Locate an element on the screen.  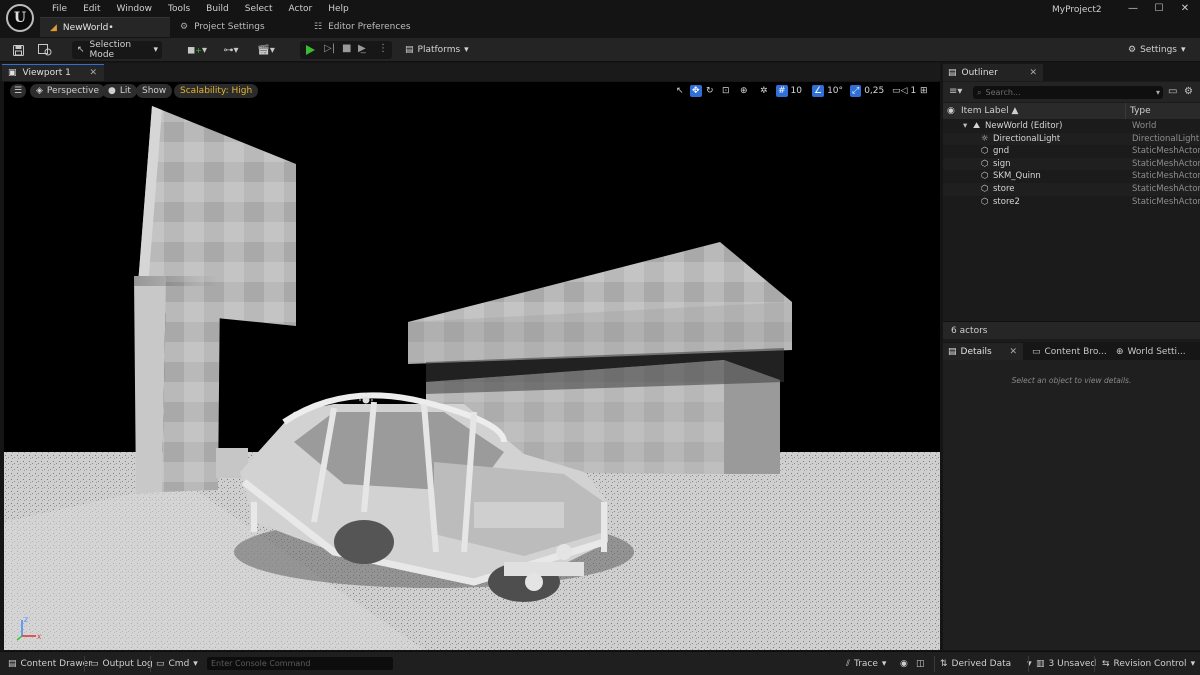
outliner-row-skm-quinn: ⬡ SKM_Quinn StaticMeshActor is located at coordinates (1071, 176).